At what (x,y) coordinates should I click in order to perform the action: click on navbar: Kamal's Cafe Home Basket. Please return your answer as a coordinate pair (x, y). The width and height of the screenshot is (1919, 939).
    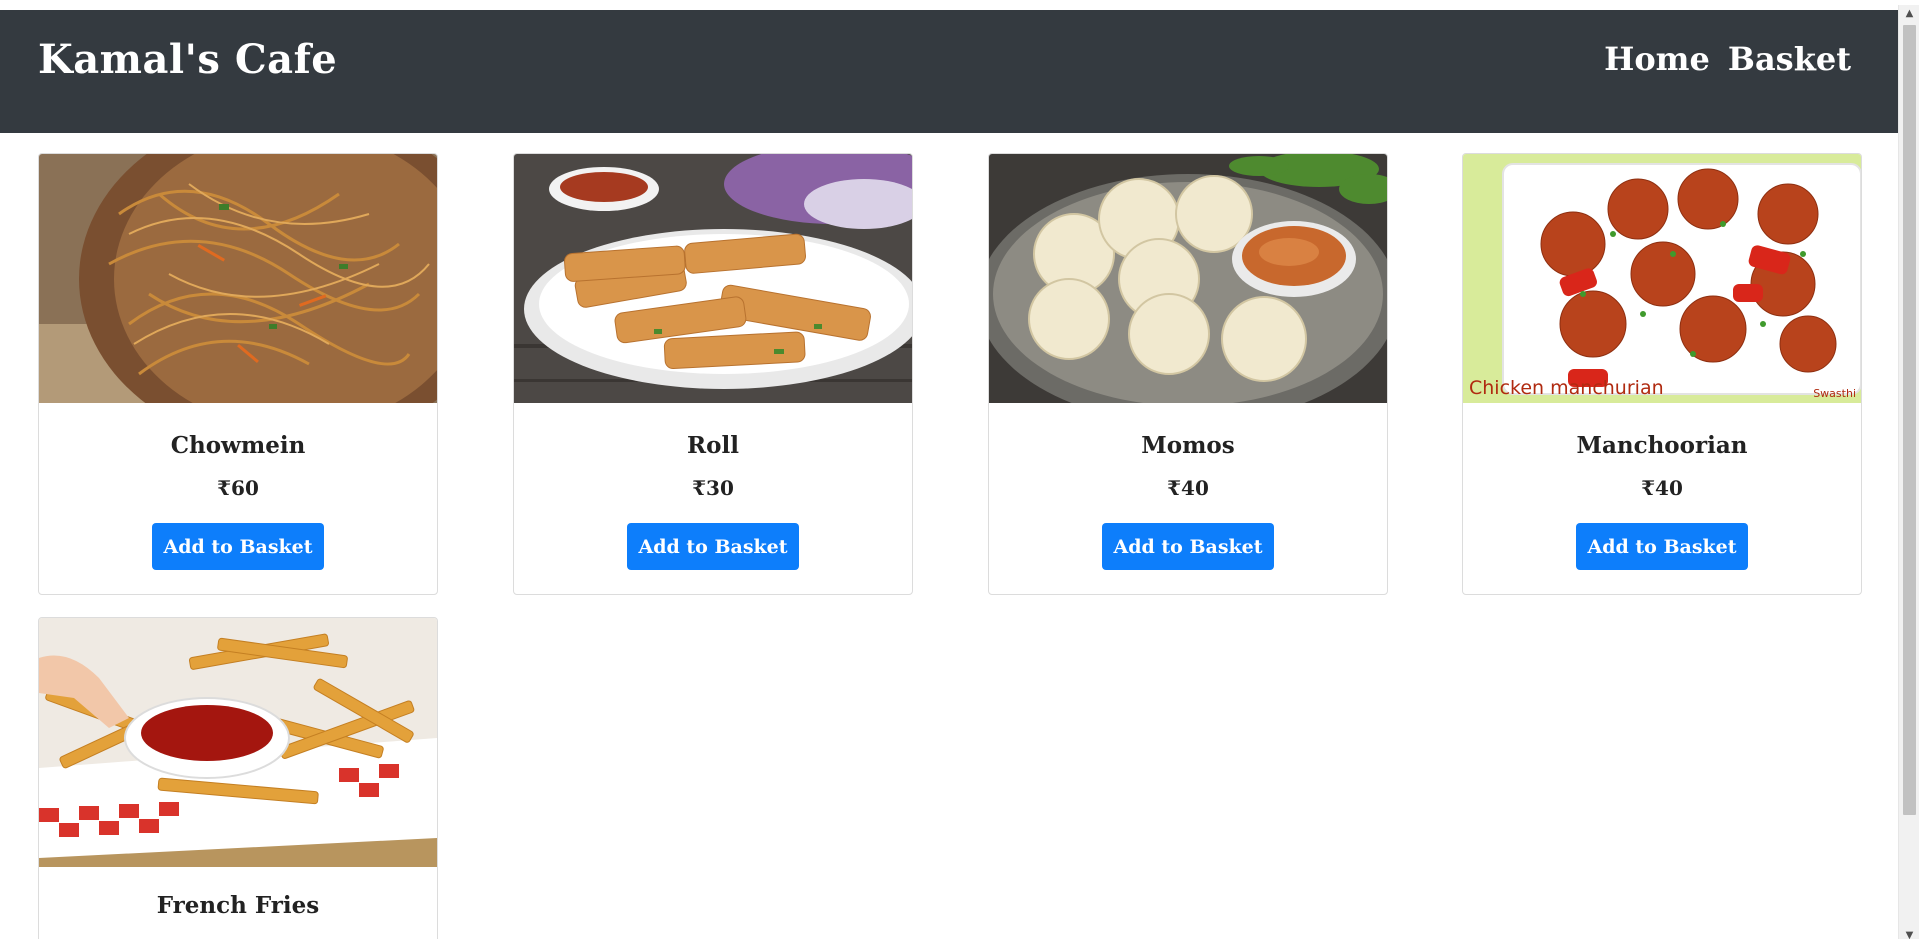
    Looking at the image, I should click on (949, 71).